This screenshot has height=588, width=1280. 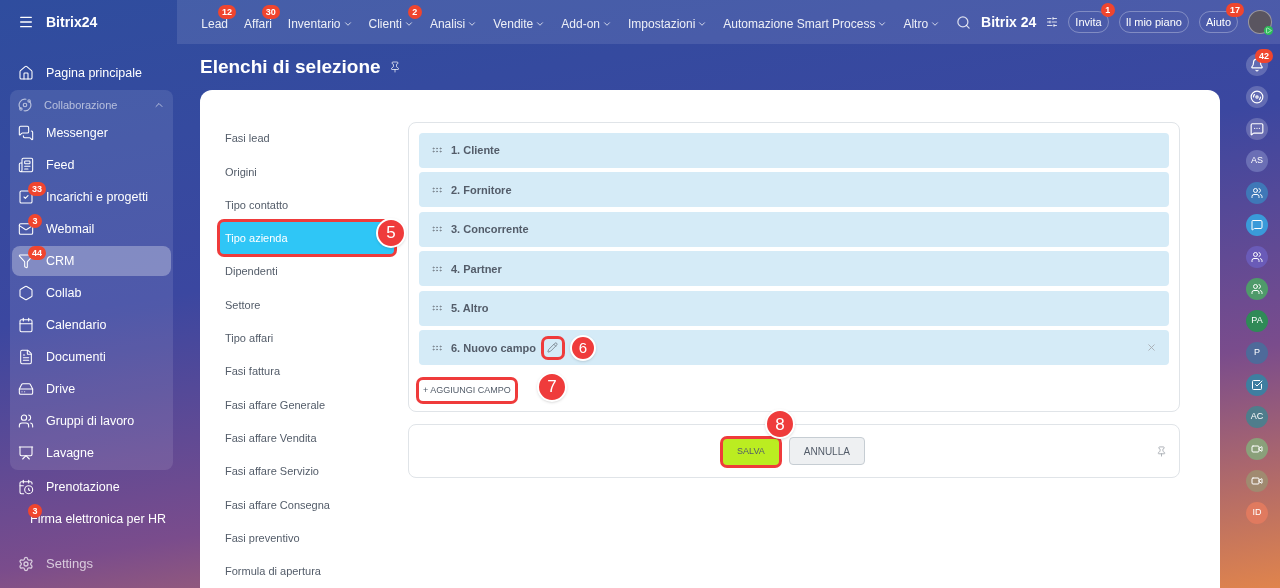 I want to click on list-tab: Settore, so click(x=243, y=304).